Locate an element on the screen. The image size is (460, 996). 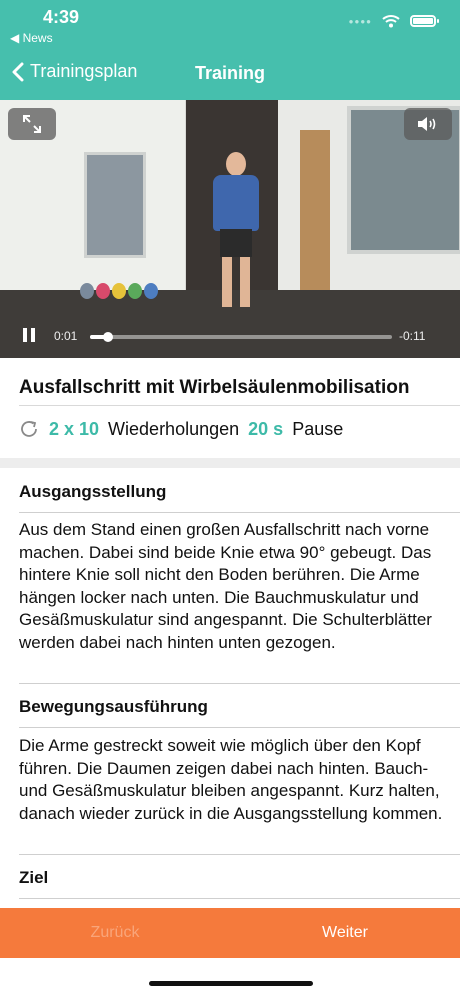
navigation-header: 4:39 ◀ News ●●●● Trainingsplan Training is located at coordinates (230, 50).